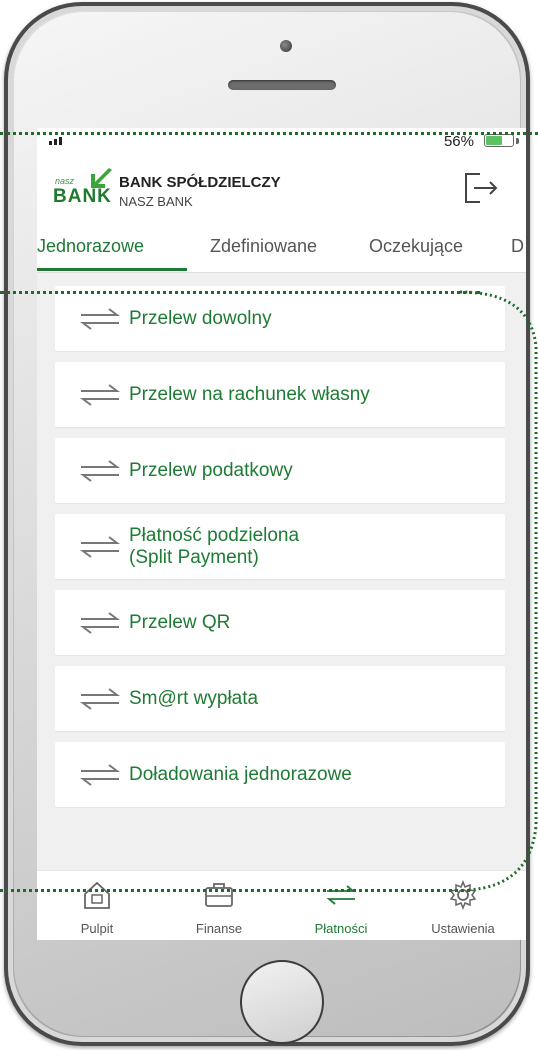 The width and height of the screenshot is (538, 1050). What do you see at coordinates (499, 140) in the screenshot?
I see `battery-icon` at bounding box center [499, 140].